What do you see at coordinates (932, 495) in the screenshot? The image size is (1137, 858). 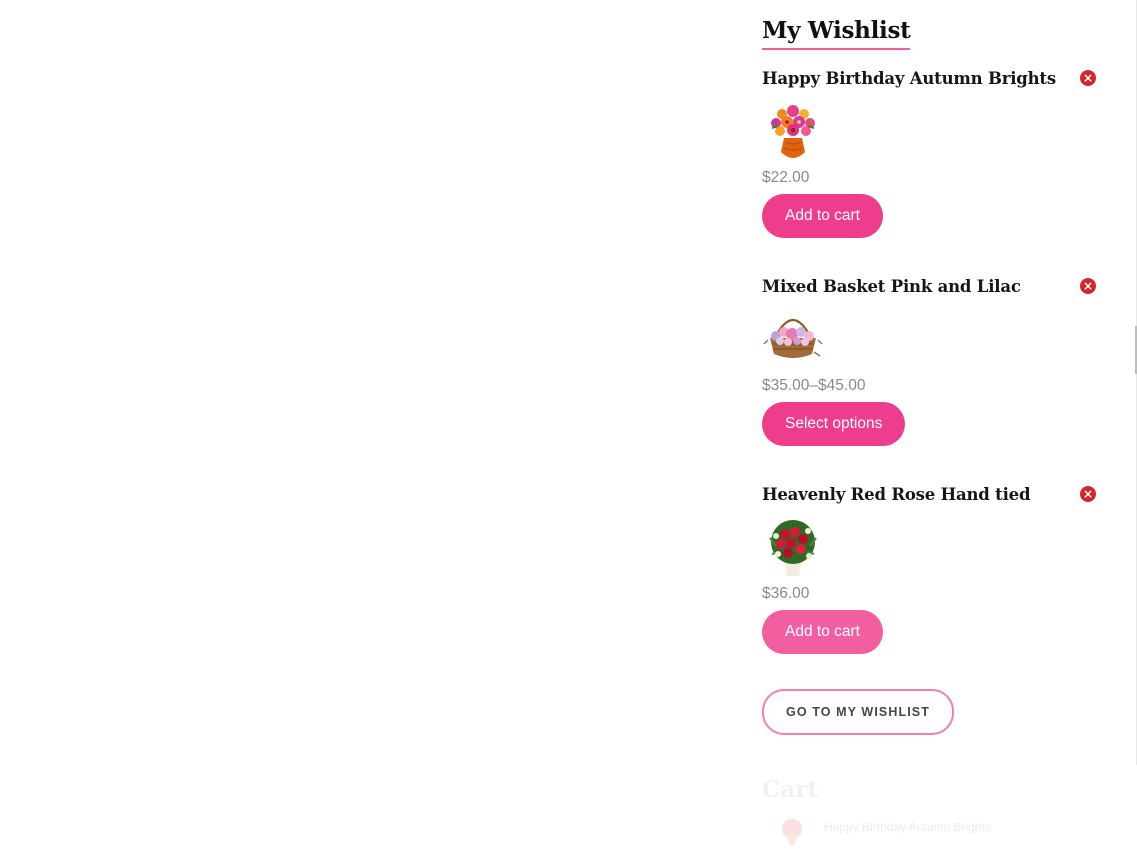 I see `wishlist-item-name: Heavenly Red Rose Hand tied` at bounding box center [932, 495].